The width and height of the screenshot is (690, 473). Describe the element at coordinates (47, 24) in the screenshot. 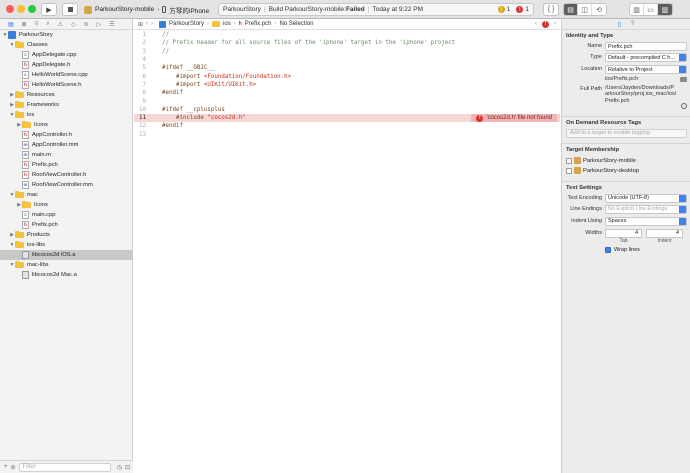

I see `find-icon: ⌕` at that location.